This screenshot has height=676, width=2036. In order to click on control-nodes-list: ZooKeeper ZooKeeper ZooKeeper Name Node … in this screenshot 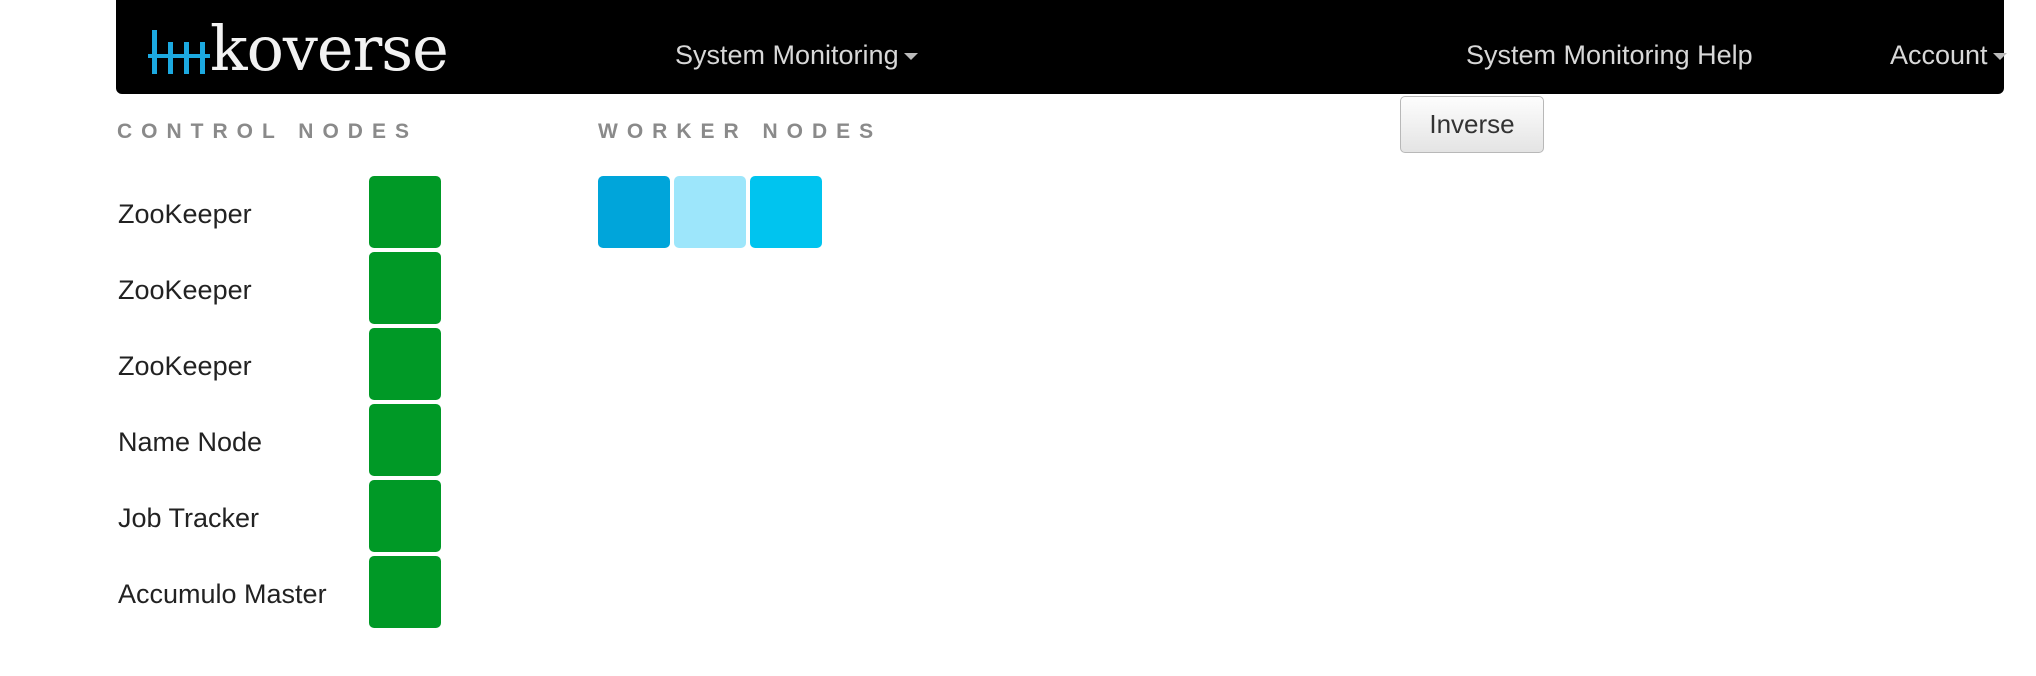, I will do `click(283, 404)`.